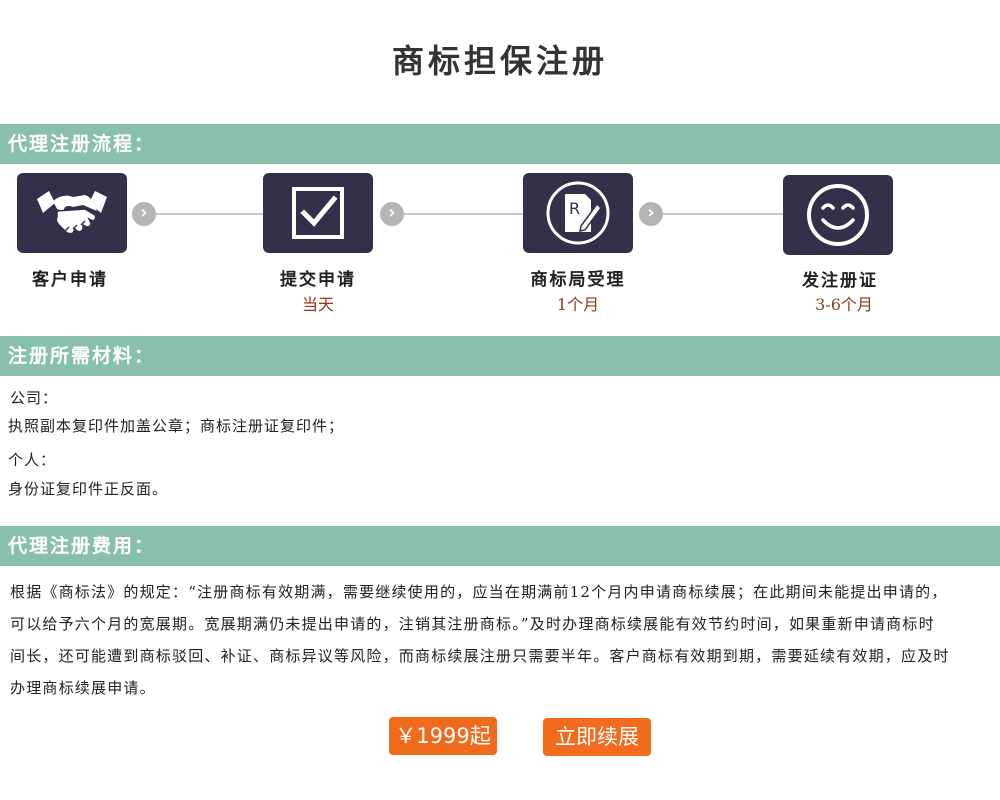 Image resolution: width=1000 pixels, height=800 pixels. What do you see at coordinates (317, 304) in the screenshot?
I see `step-duration: 当天` at bounding box center [317, 304].